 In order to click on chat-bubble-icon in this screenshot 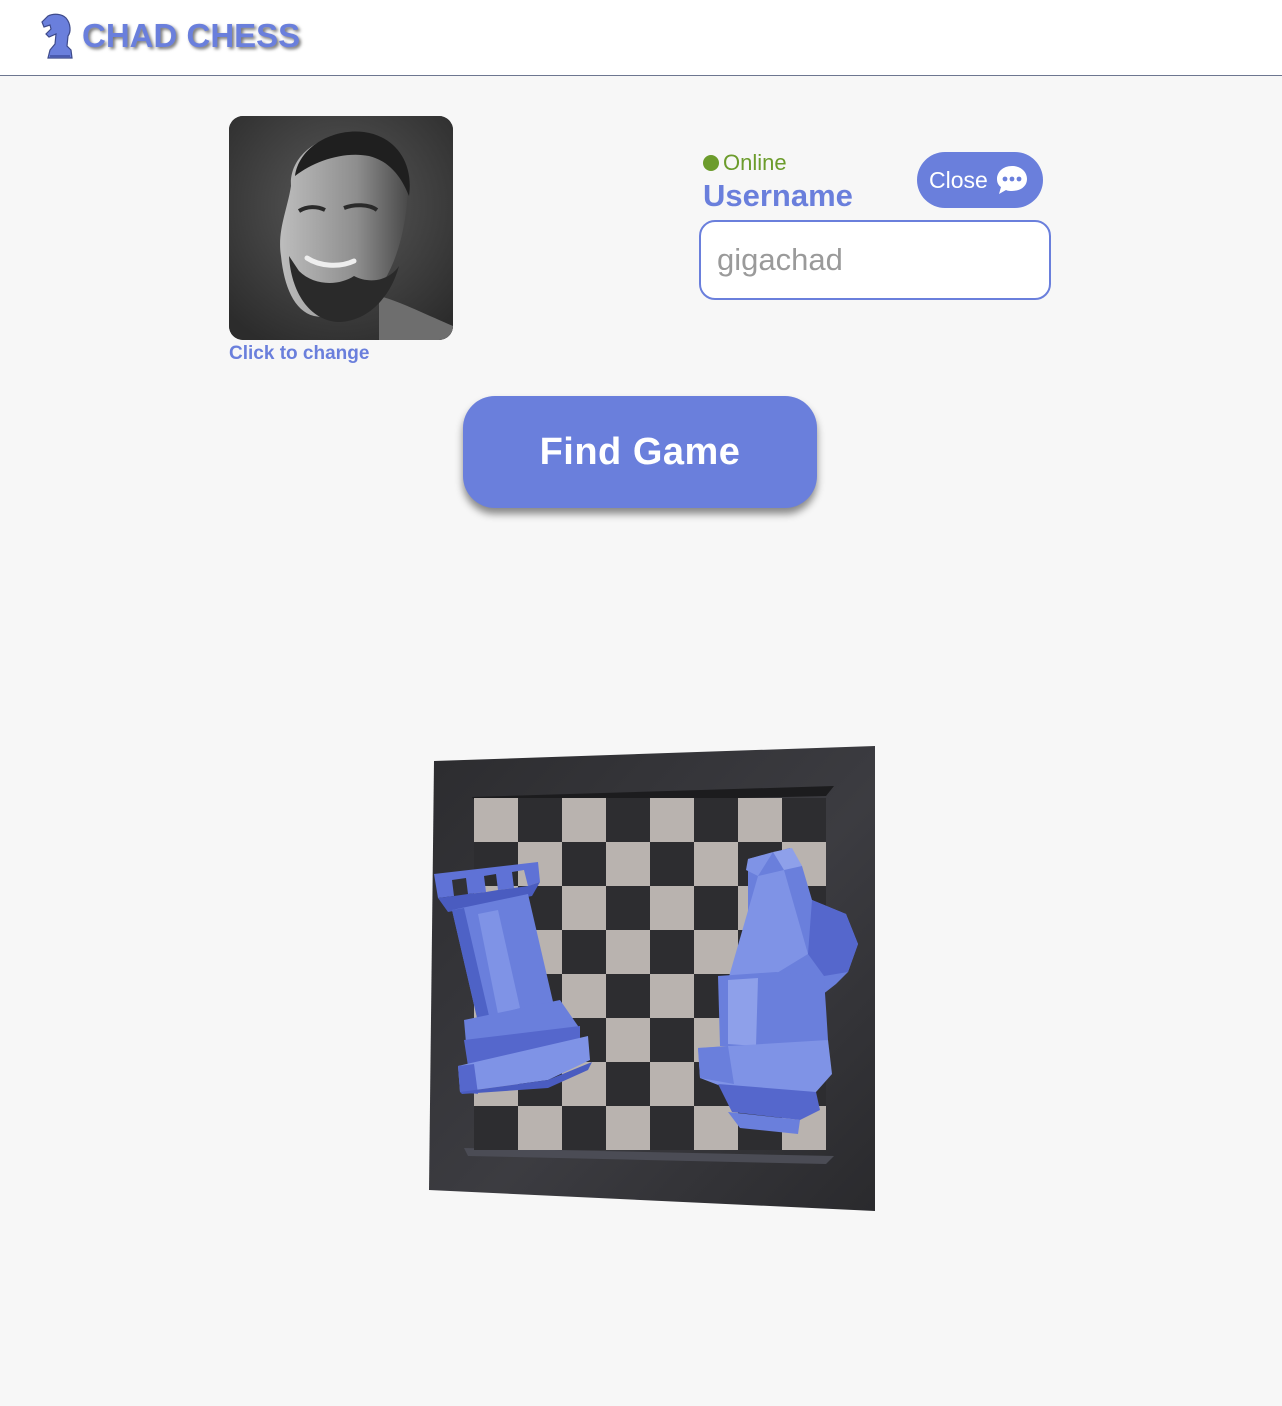, I will do `click(1011, 180)`.